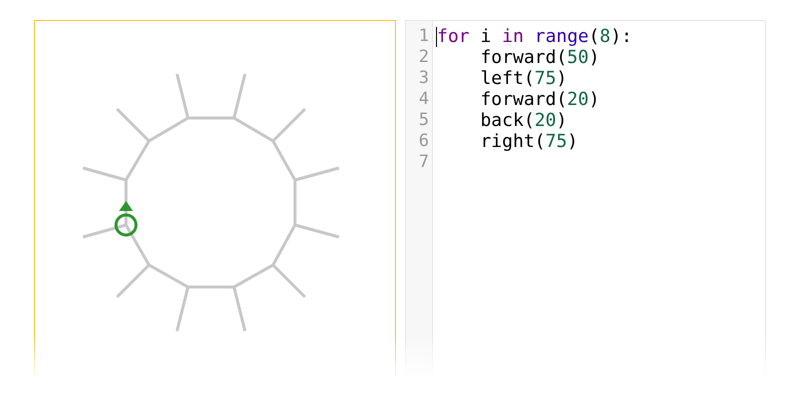 The height and width of the screenshot is (400, 800). Describe the element at coordinates (424, 57) in the screenshot. I see `line-number: 2` at that location.